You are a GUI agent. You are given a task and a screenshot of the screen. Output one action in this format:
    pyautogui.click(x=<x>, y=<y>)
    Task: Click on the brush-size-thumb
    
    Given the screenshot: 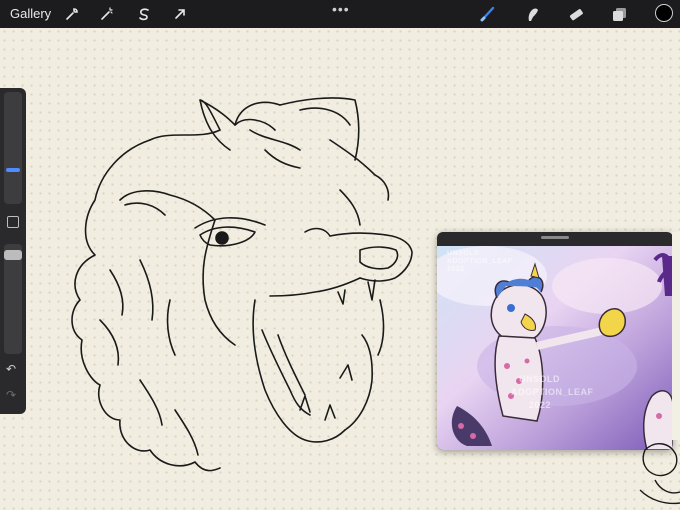 What is the action you would take?
    pyautogui.click(x=13, y=170)
    